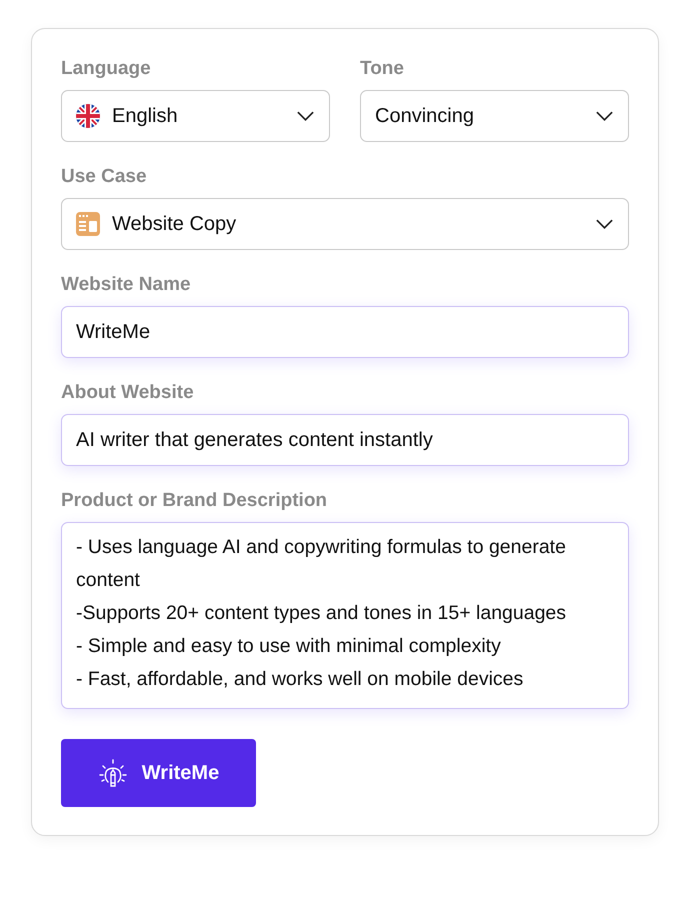 The image size is (690, 914). I want to click on field-label: About Website, so click(128, 393).